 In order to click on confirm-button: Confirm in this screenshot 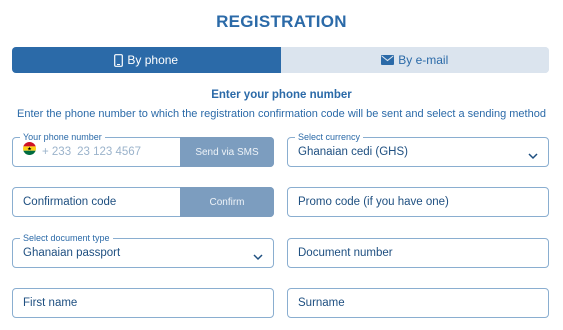, I will do `click(227, 202)`.